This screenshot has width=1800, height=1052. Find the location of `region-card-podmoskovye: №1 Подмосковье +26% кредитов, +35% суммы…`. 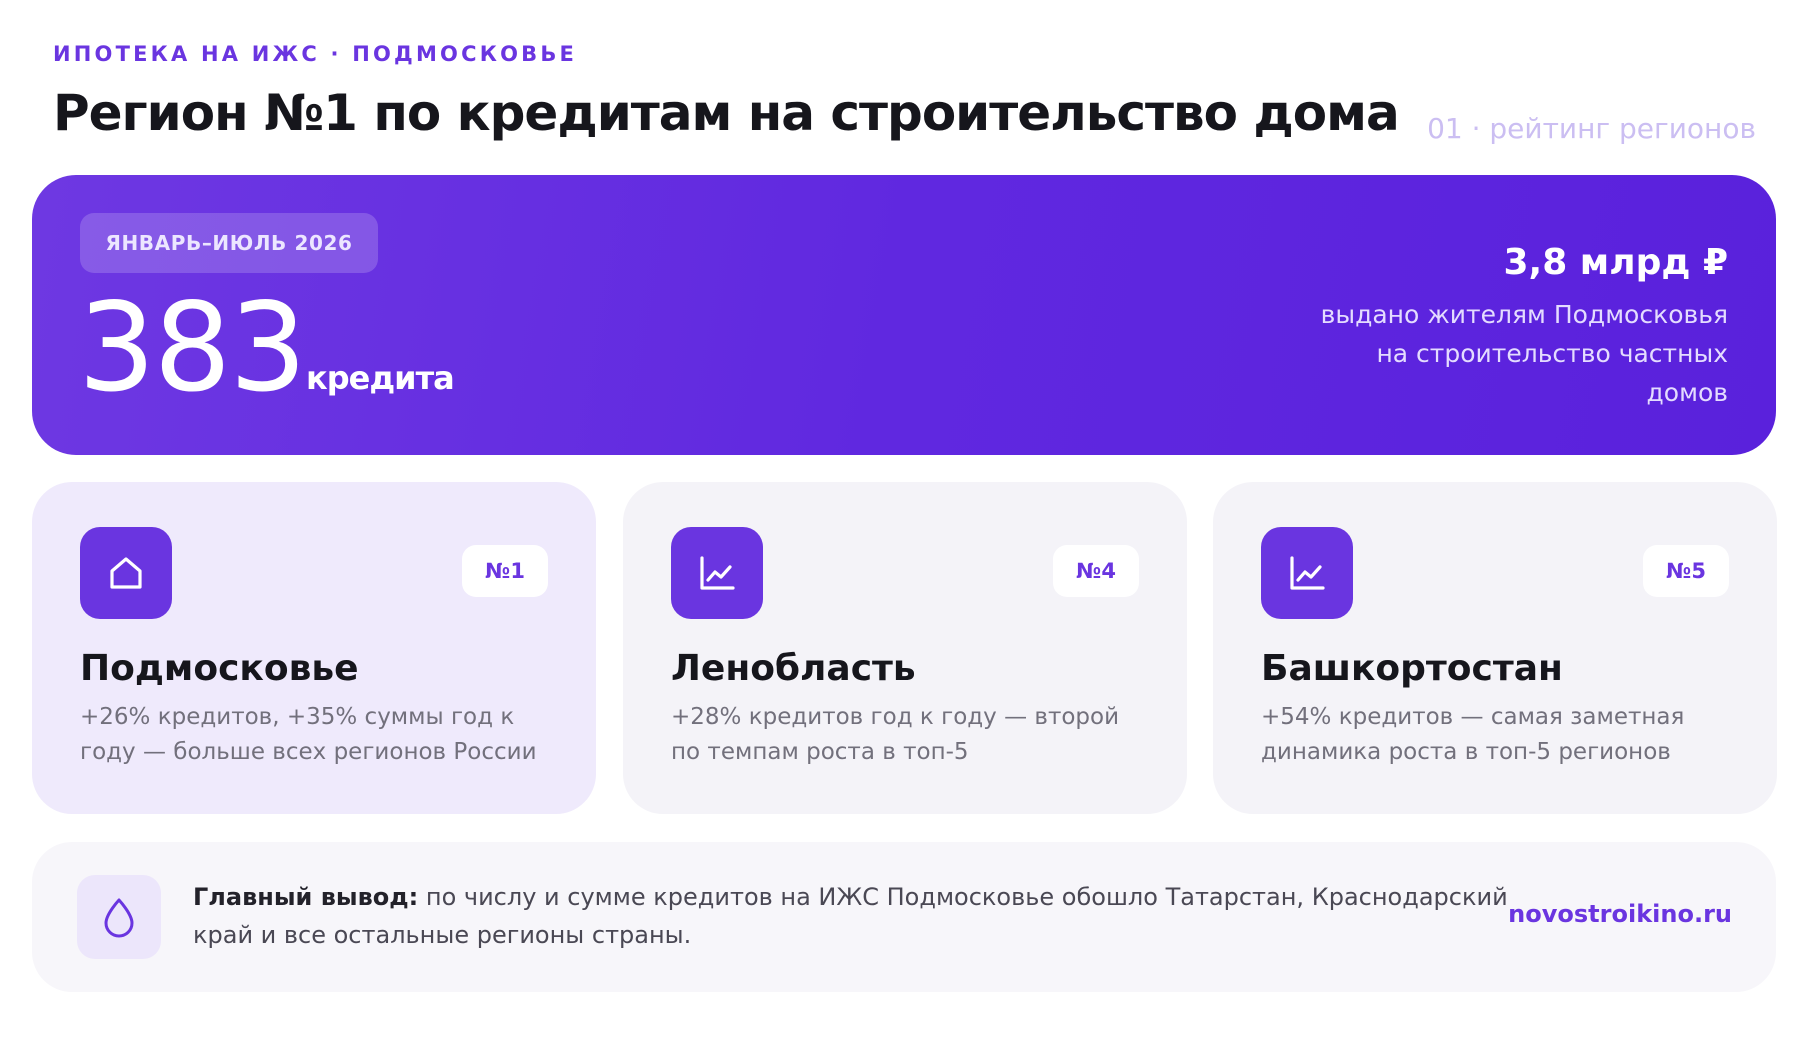

region-card-podmoskovye: №1 Подмосковье +26% кредитов, +35% суммы… is located at coordinates (314, 648).